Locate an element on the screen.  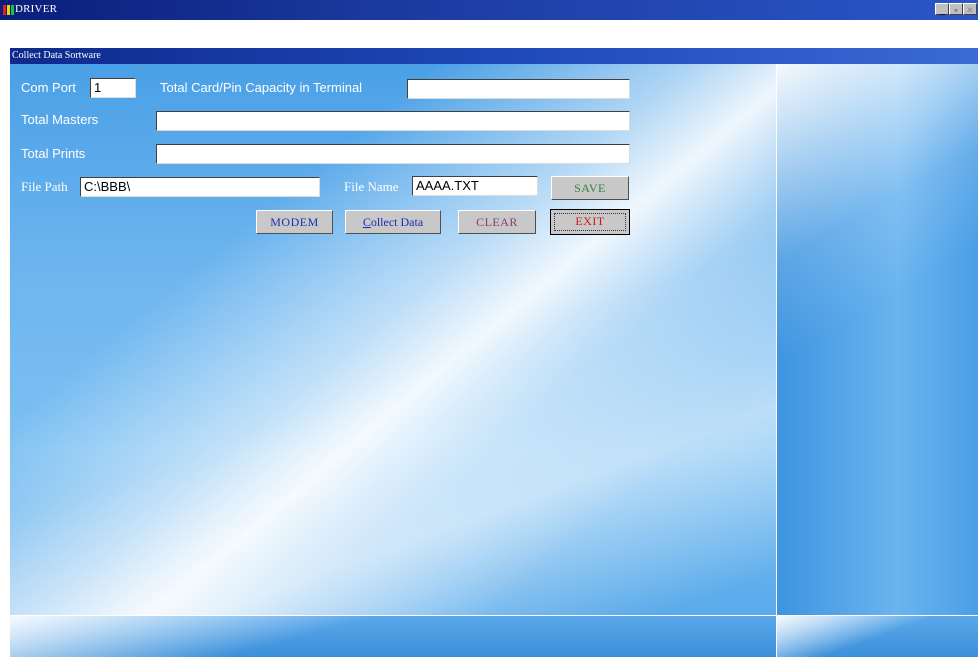
exit-button: EXIT is located at coordinates (590, 222).